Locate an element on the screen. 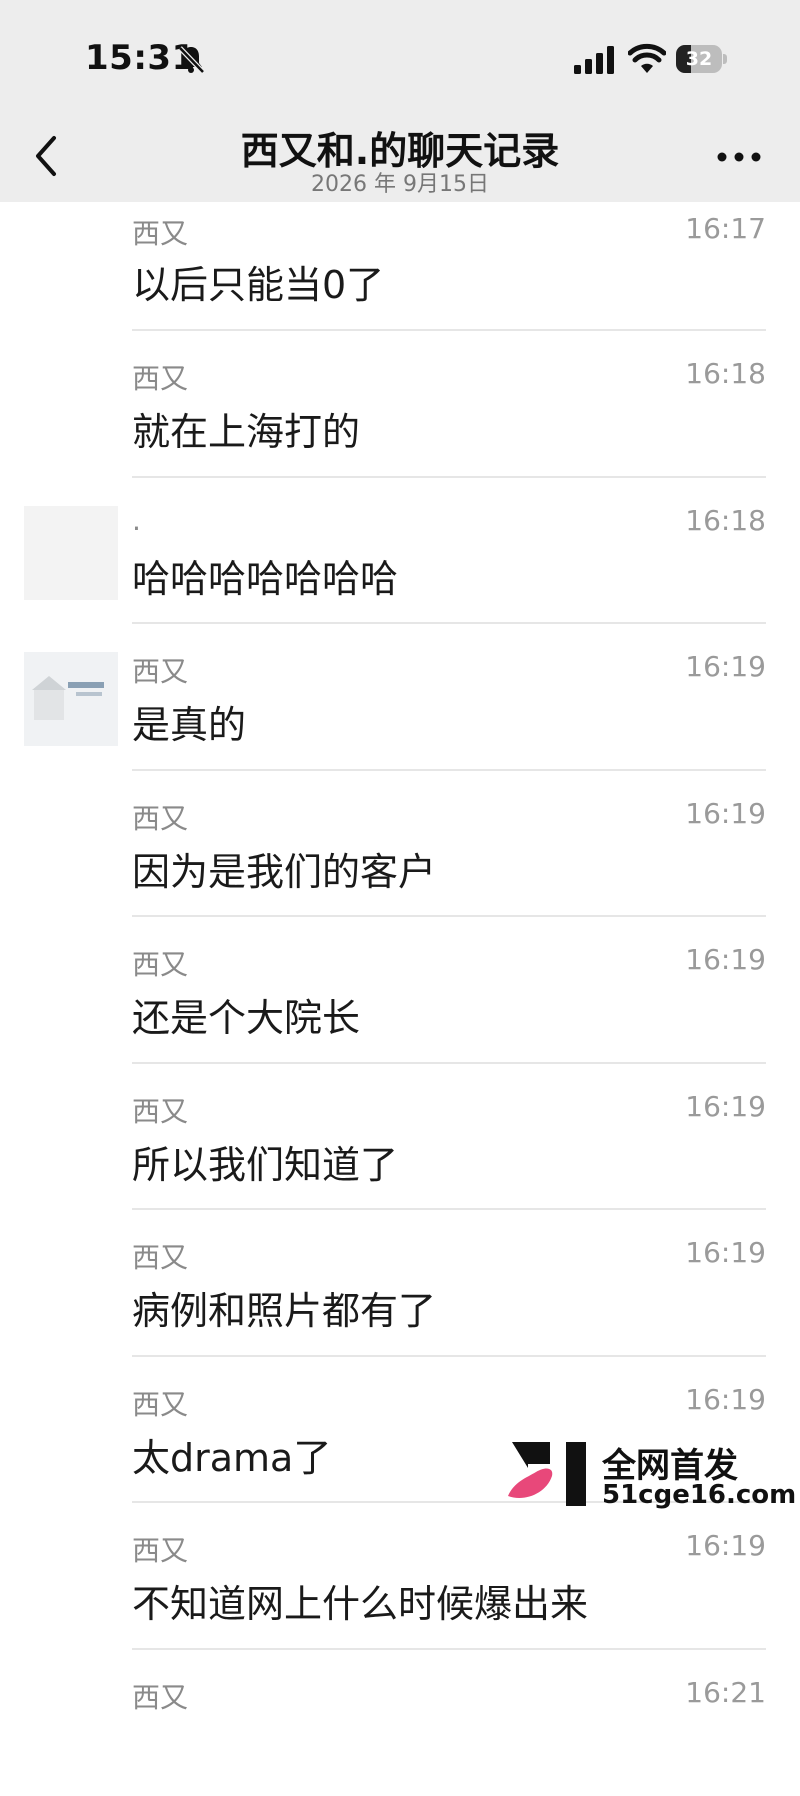  message-time: 16:17 is located at coordinates (725, 228).